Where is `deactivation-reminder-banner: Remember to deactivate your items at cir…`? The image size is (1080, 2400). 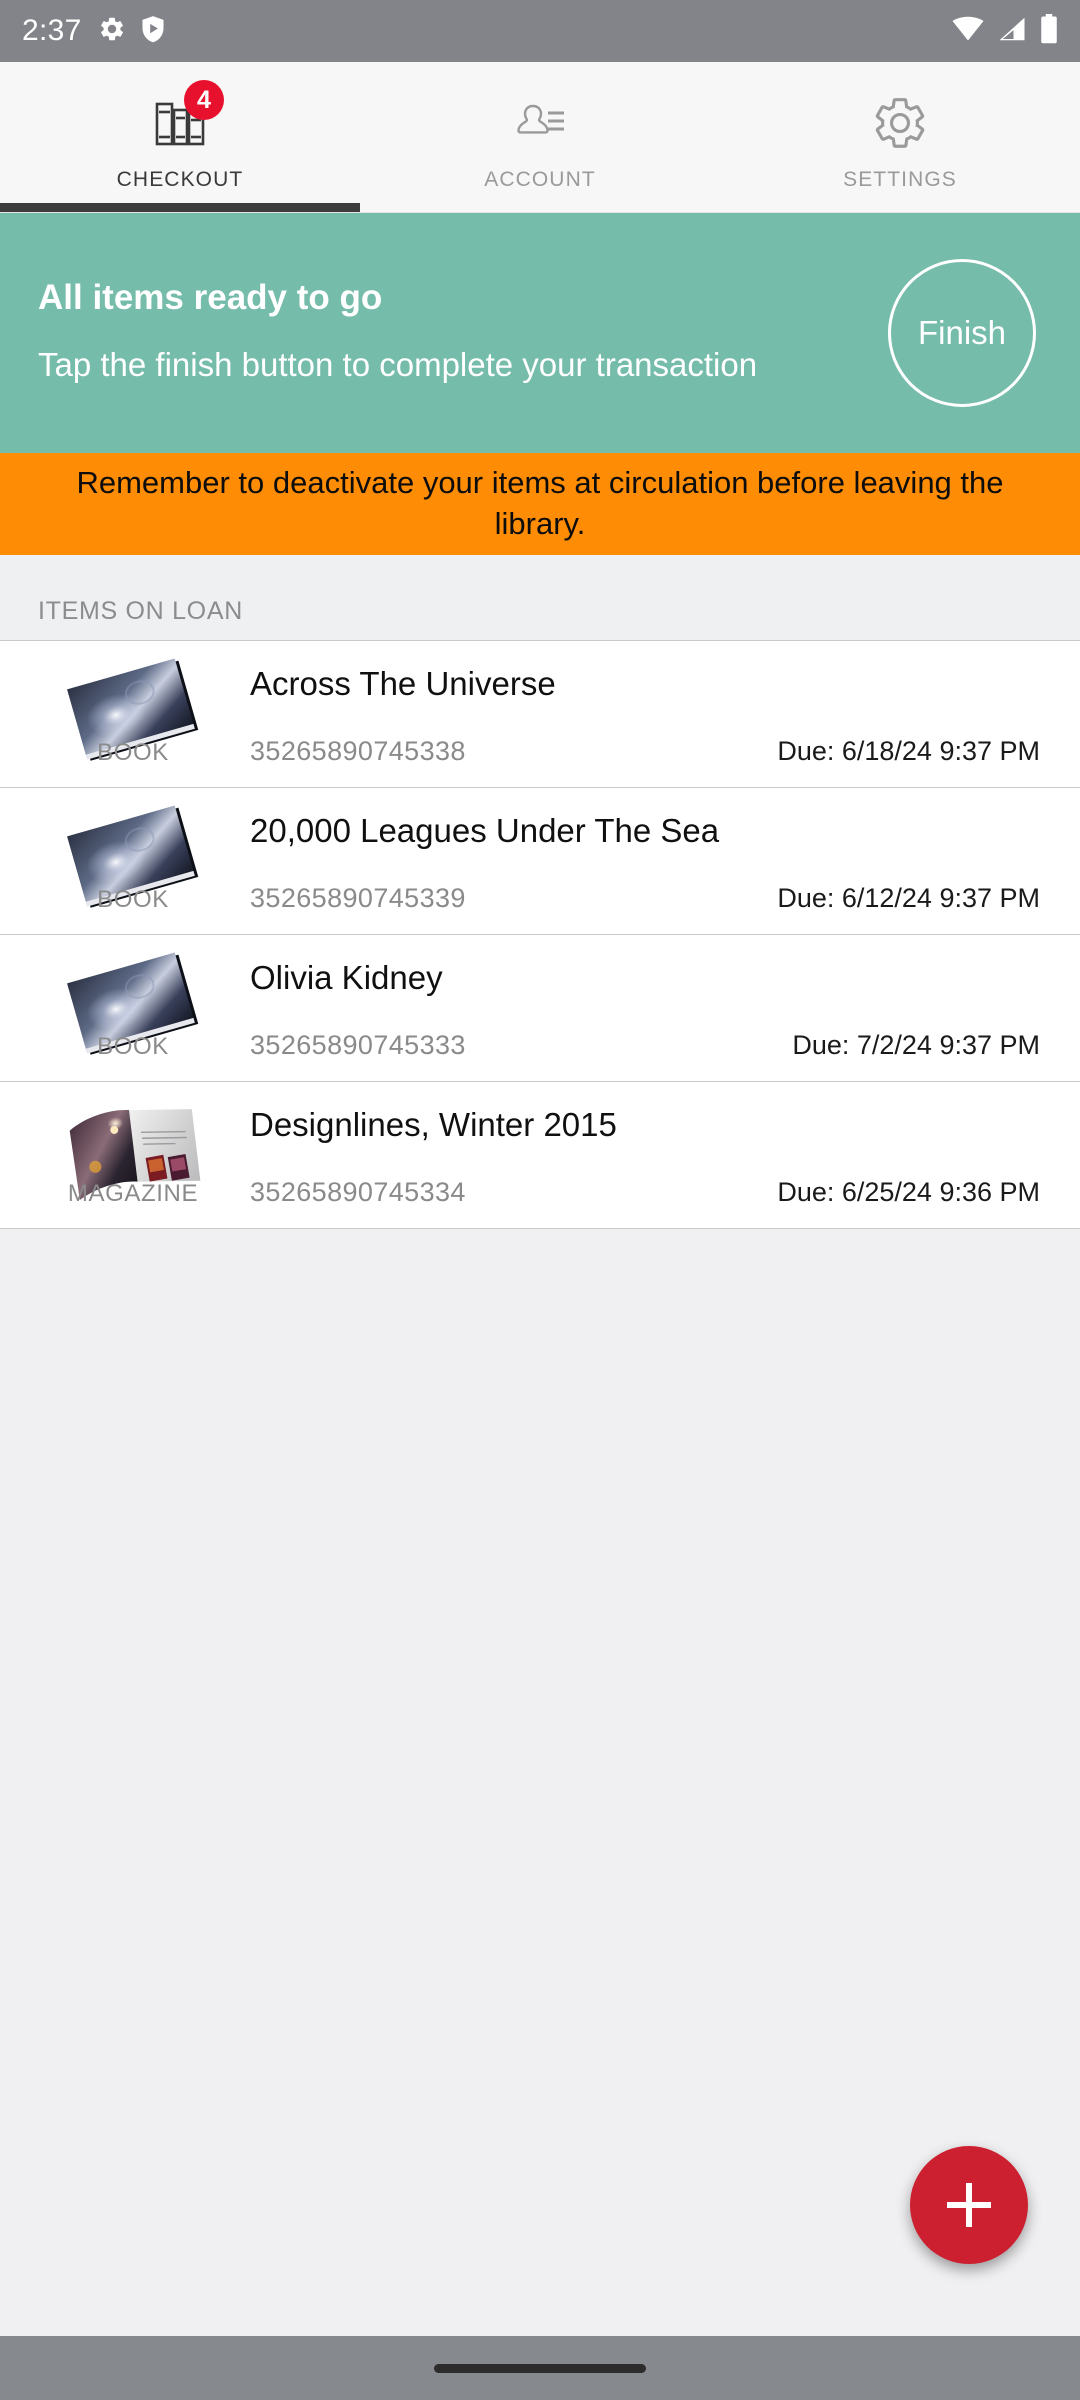
deactivation-reminder-banner: Remember to deactivate your items at cir… is located at coordinates (540, 504).